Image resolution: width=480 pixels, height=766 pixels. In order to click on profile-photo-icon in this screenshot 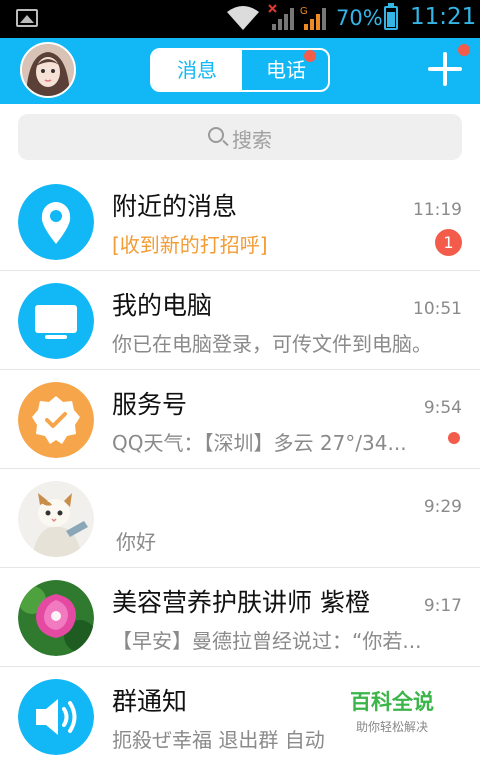, I will do `click(48, 70)`.